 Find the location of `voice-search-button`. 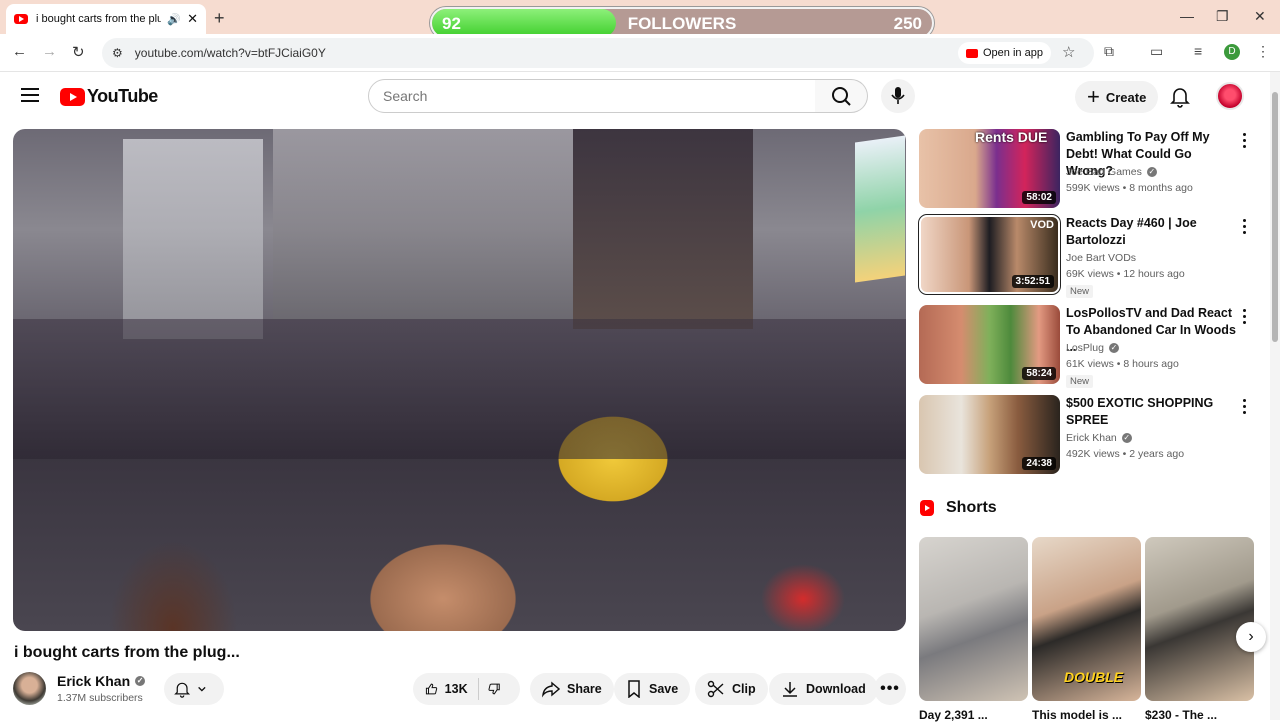

voice-search-button is located at coordinates (898, 96).